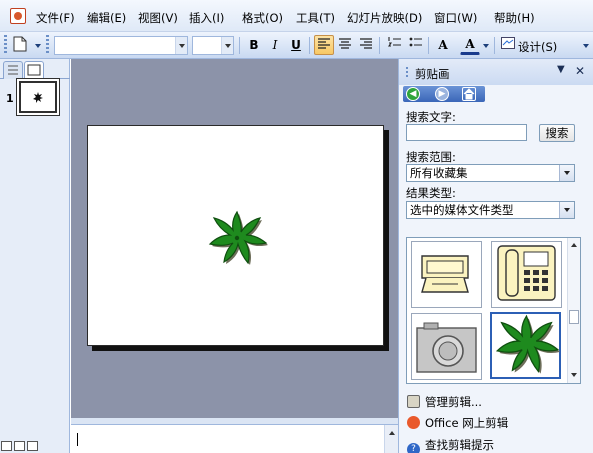  What do you see at coordinates (470, 45) in the screenshot?
I see `font-color-button: A` at bounding box center [470, 45].